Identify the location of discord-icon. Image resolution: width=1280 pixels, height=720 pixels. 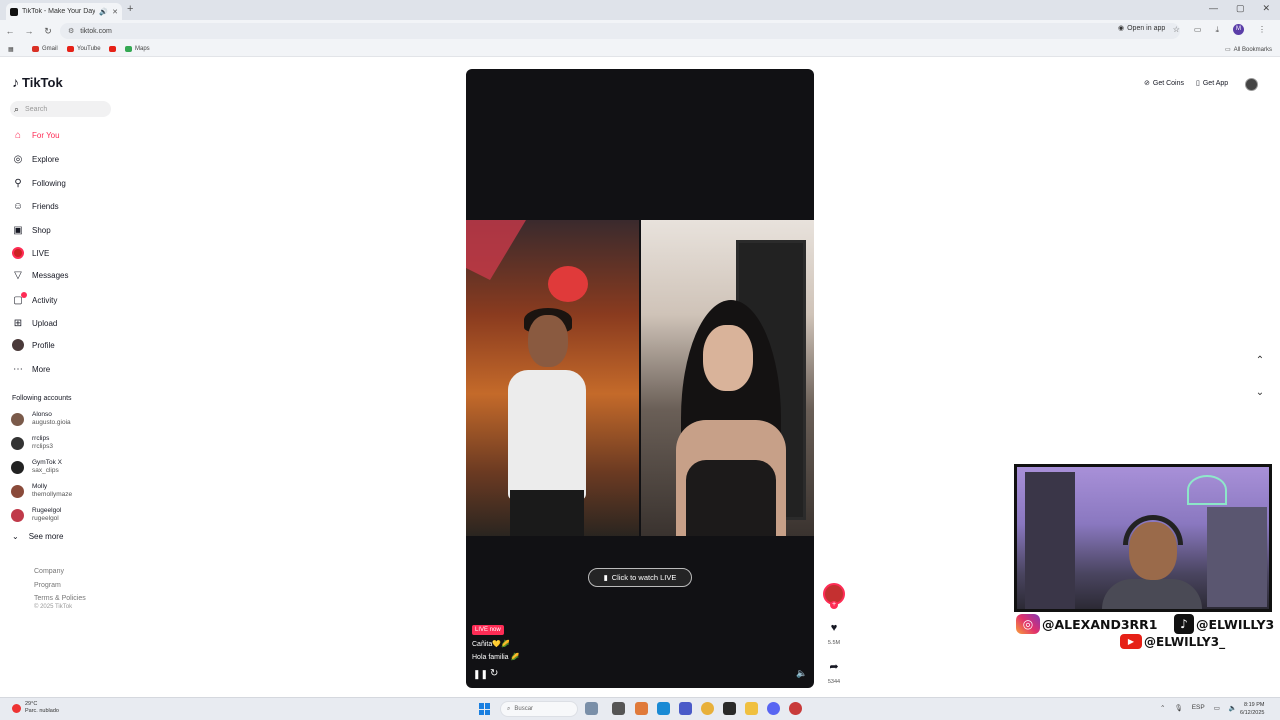
(773, 708).